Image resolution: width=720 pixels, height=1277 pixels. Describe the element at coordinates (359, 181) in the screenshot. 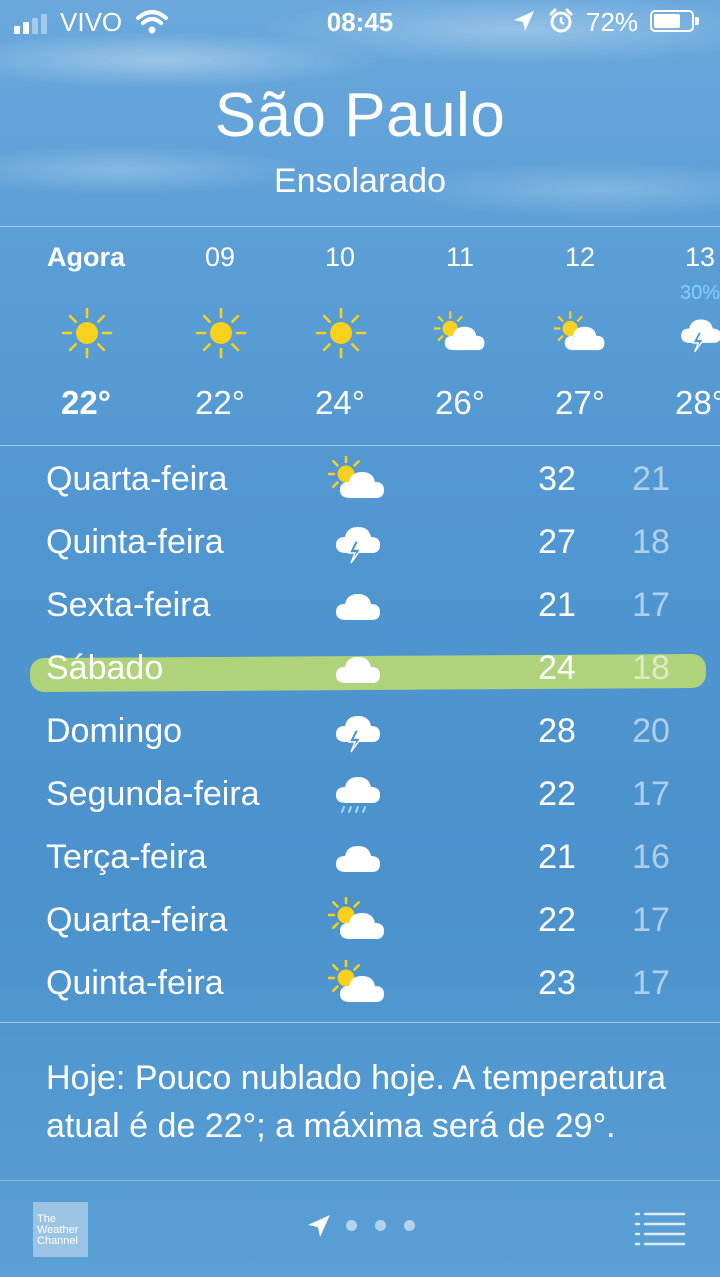

I see `current-condition: Ensolarado` at that location.